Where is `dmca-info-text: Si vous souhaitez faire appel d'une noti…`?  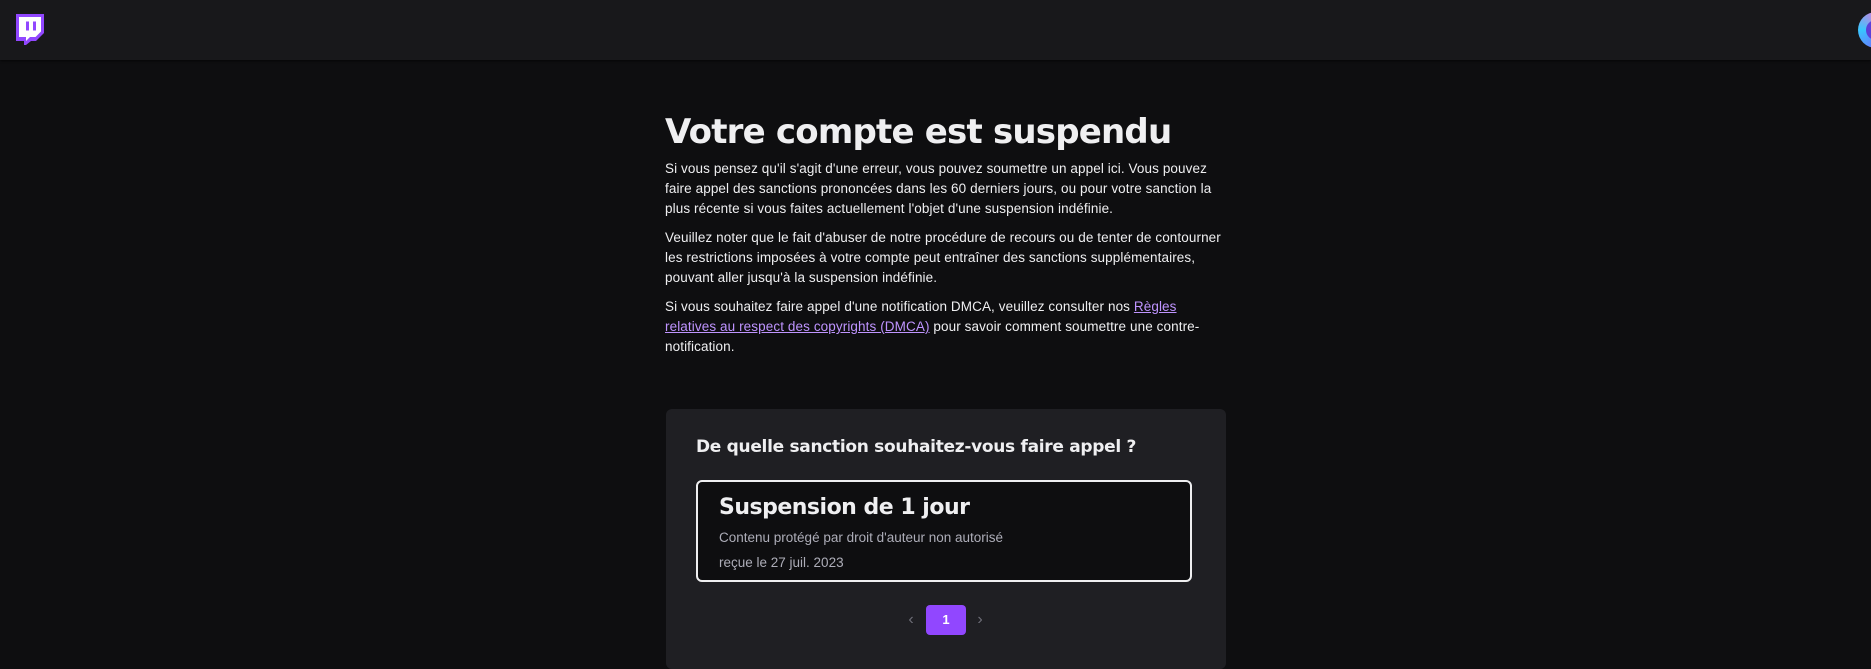
dmca-info-text: Si vous souhaitez faire appel d'une noti… is located at coordinates (946, 327).